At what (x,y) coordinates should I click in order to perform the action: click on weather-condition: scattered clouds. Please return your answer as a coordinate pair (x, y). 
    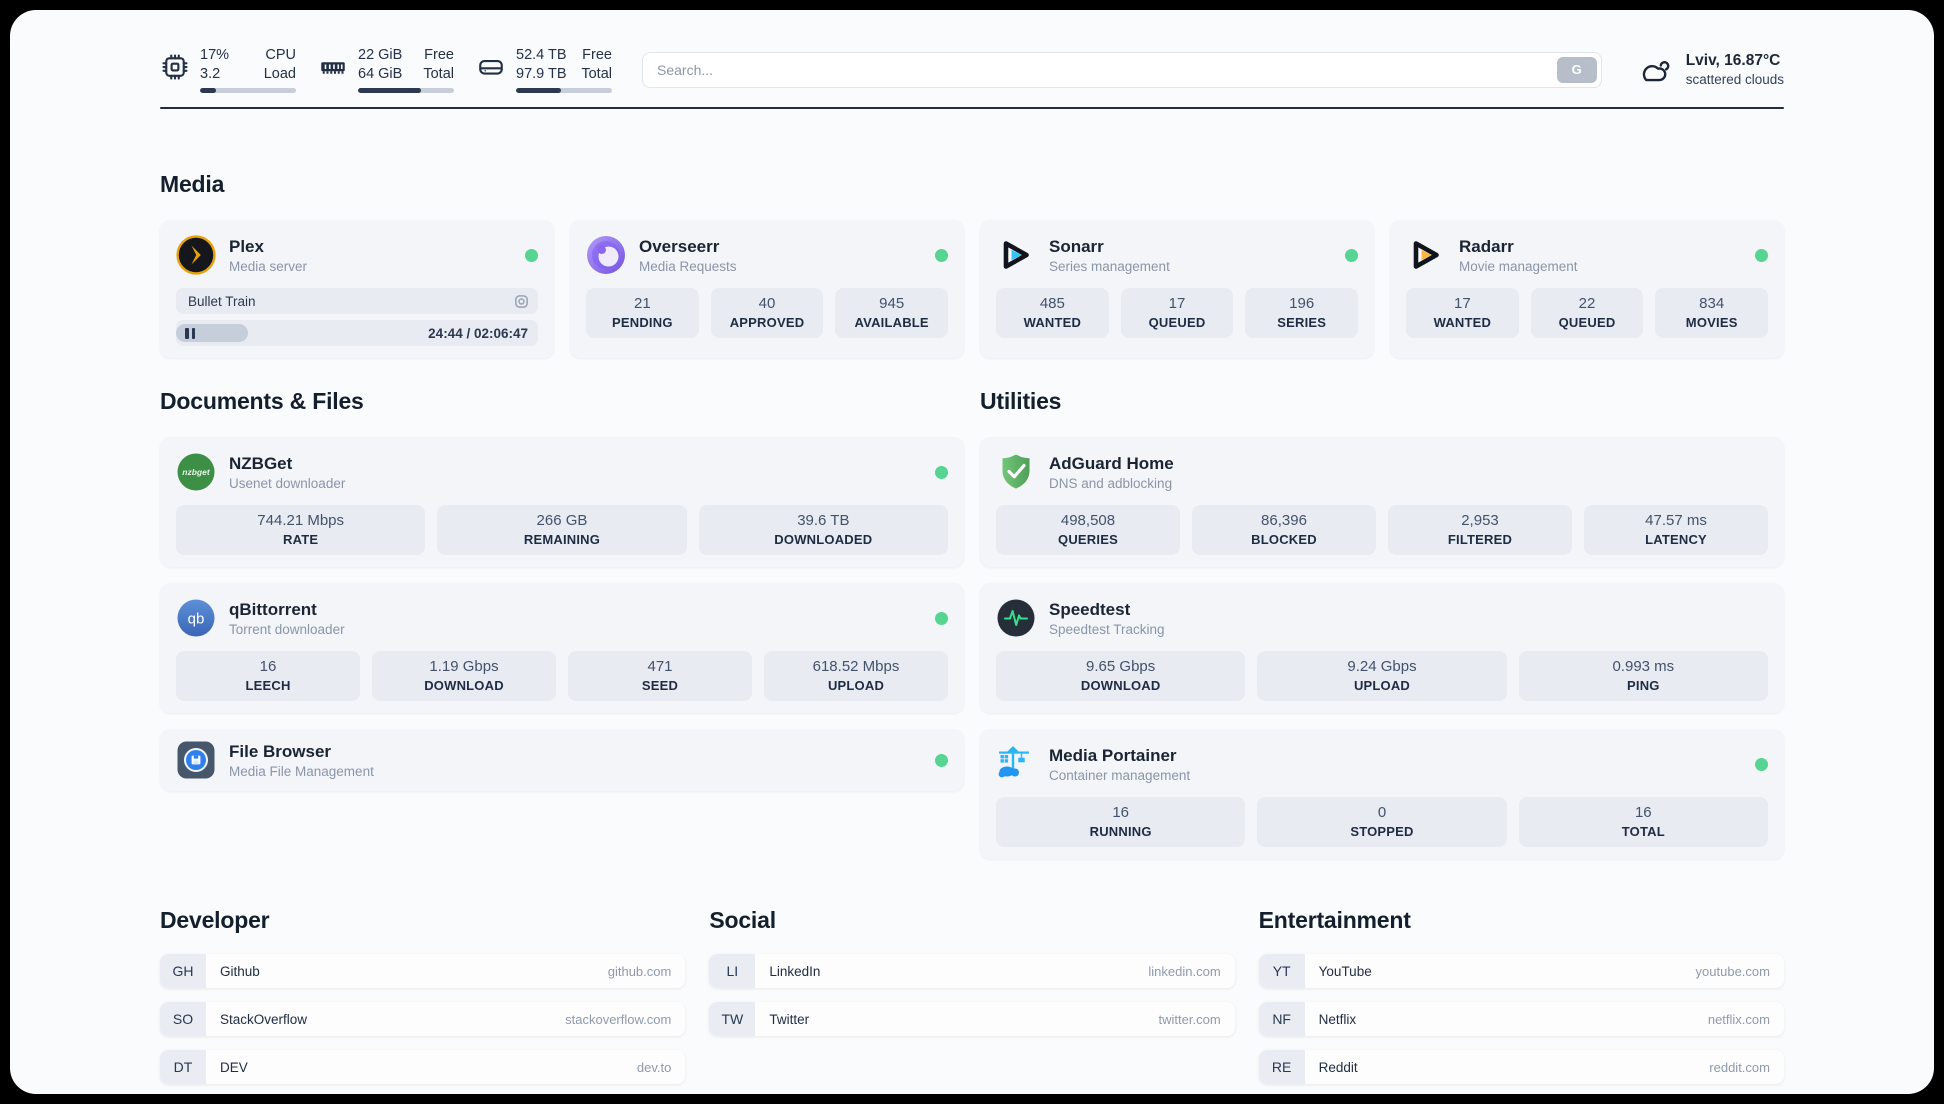
    Looking at the image, I should click on (1734, 79).